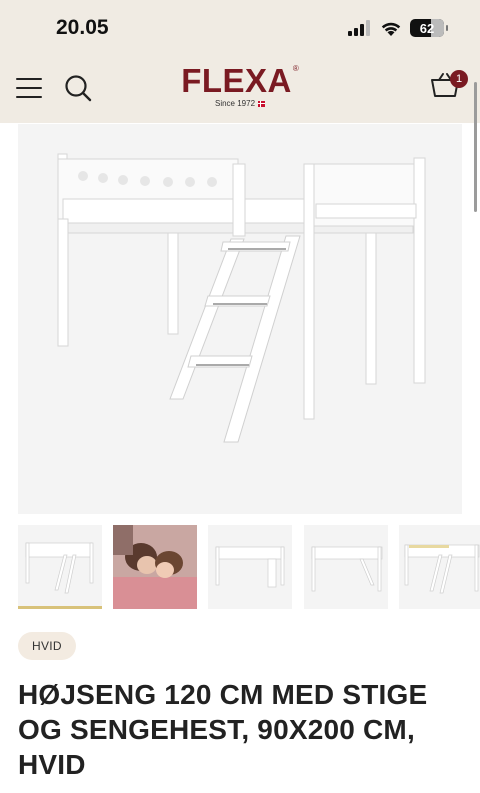  Describe the element at coordinates (459, 79) in the screenshot. I see `cart-count-badge: 1` at that location.